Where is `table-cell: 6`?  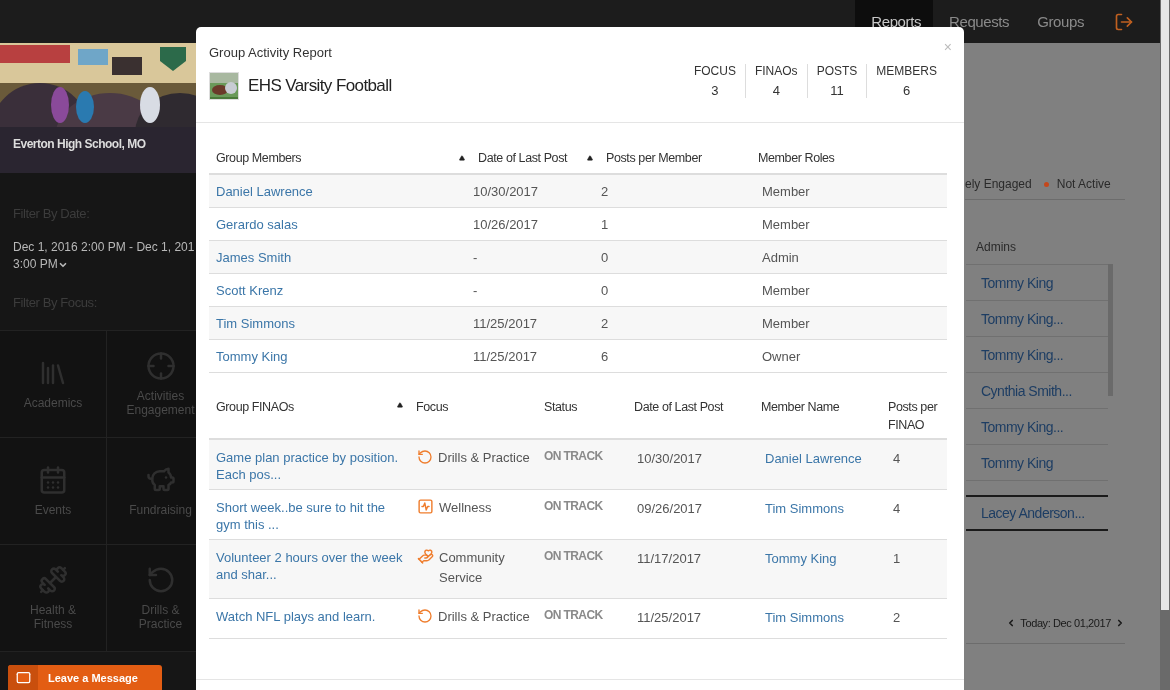 table-cell: 6 is located at coordinates (605, 356).